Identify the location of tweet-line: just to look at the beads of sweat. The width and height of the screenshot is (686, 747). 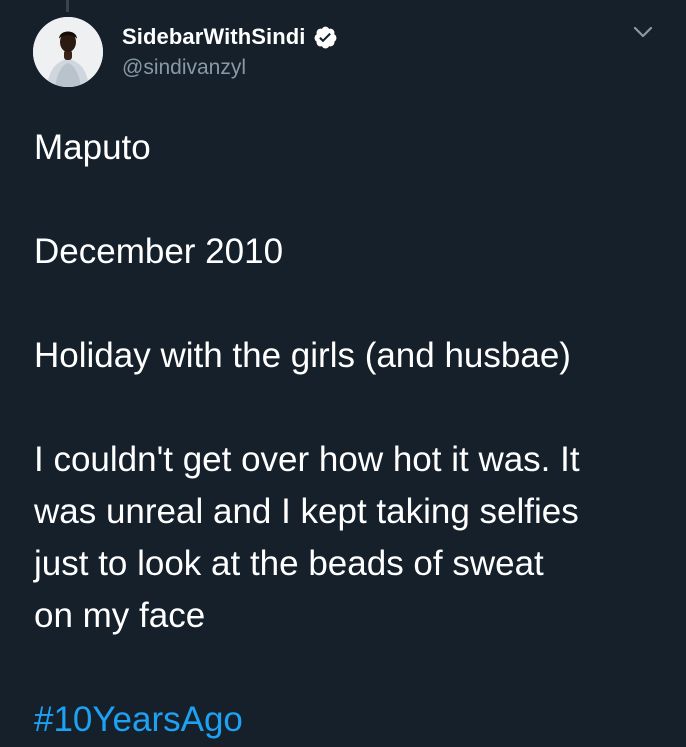
(289, 563).